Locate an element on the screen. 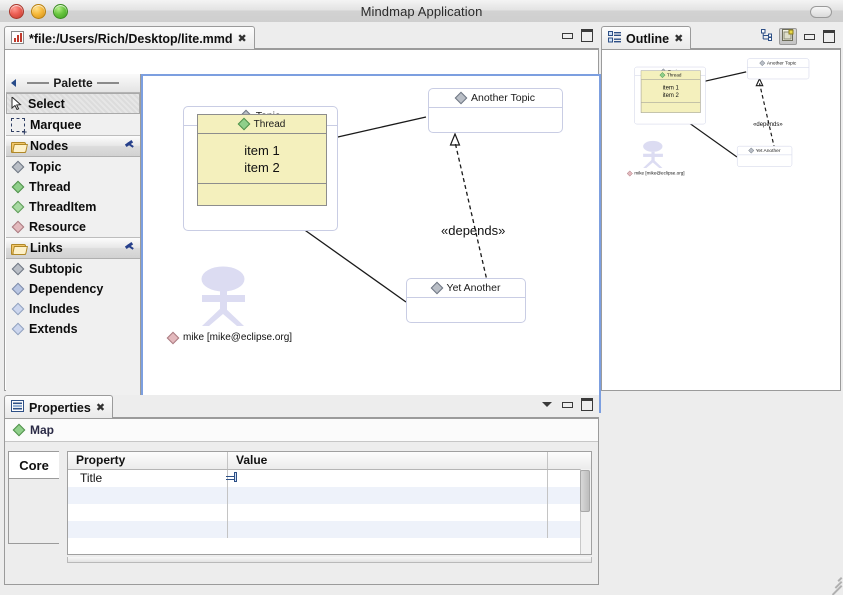  outline-node-another-topic-header: Another Topic is located at coordinates (778, 63).